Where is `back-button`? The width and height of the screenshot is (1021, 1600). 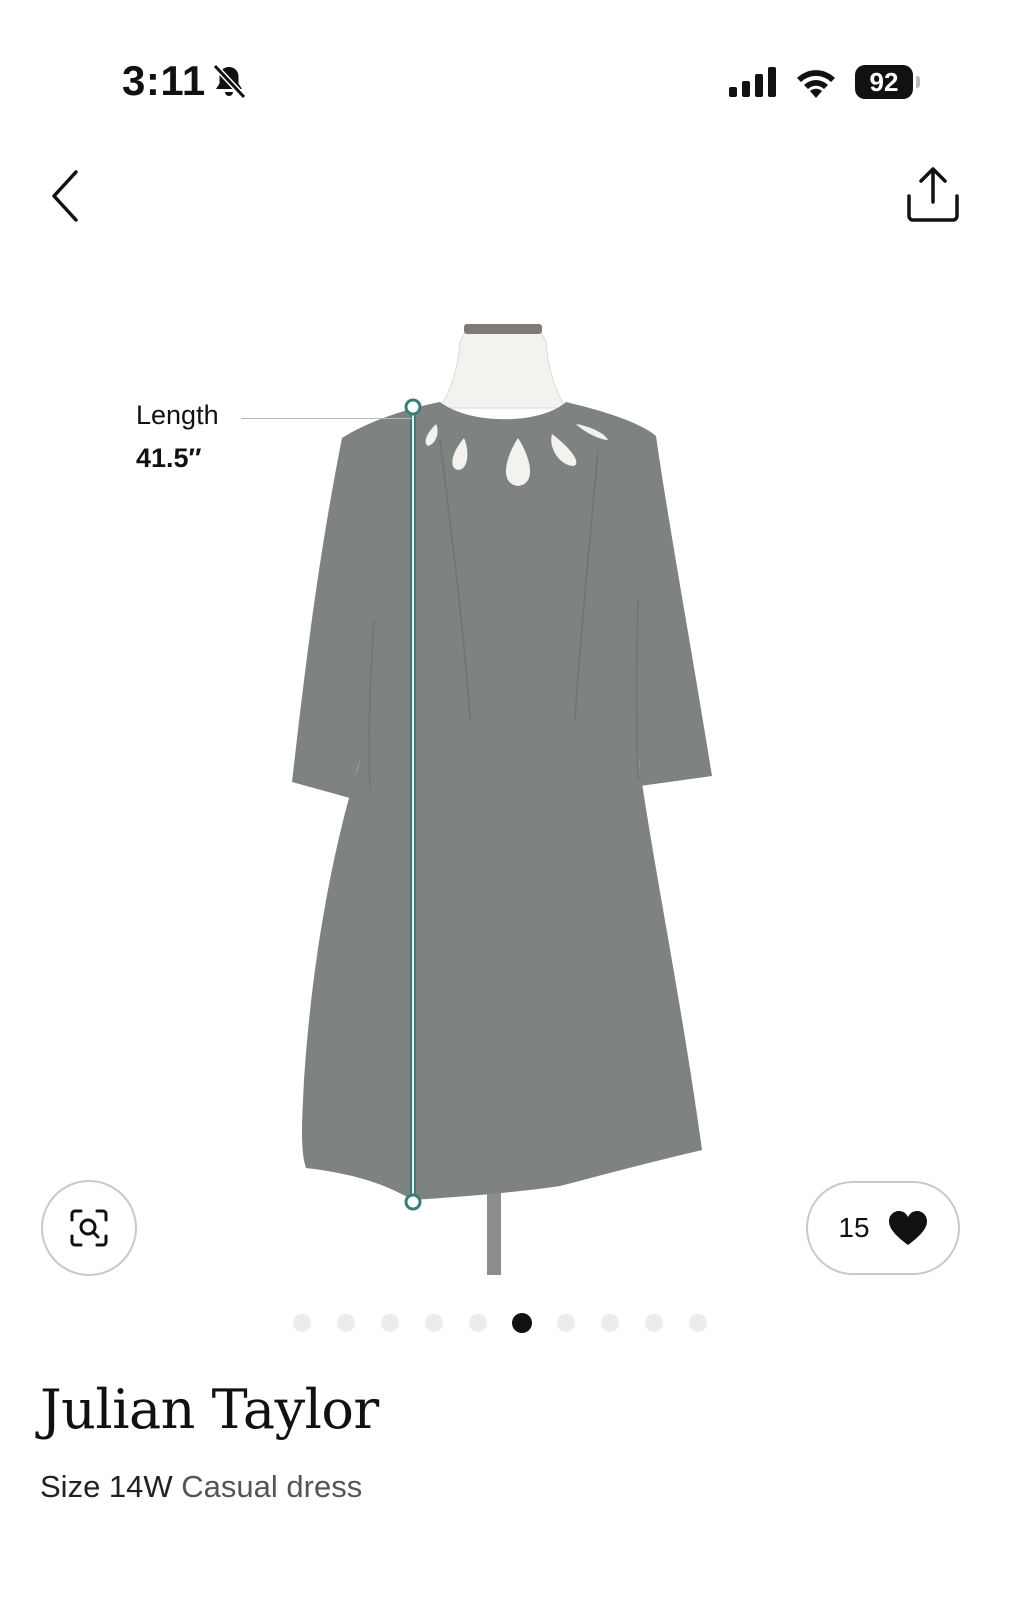 back-button is located at coordinates (68, 196).